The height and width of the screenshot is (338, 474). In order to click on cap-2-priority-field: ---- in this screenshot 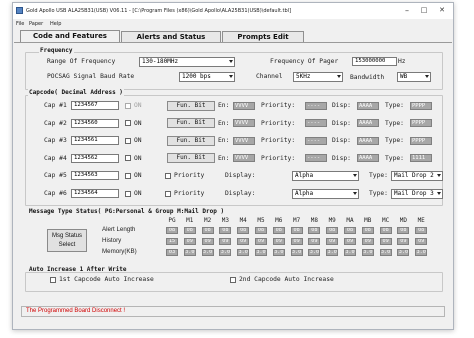, I will do `click(316, 123)`.